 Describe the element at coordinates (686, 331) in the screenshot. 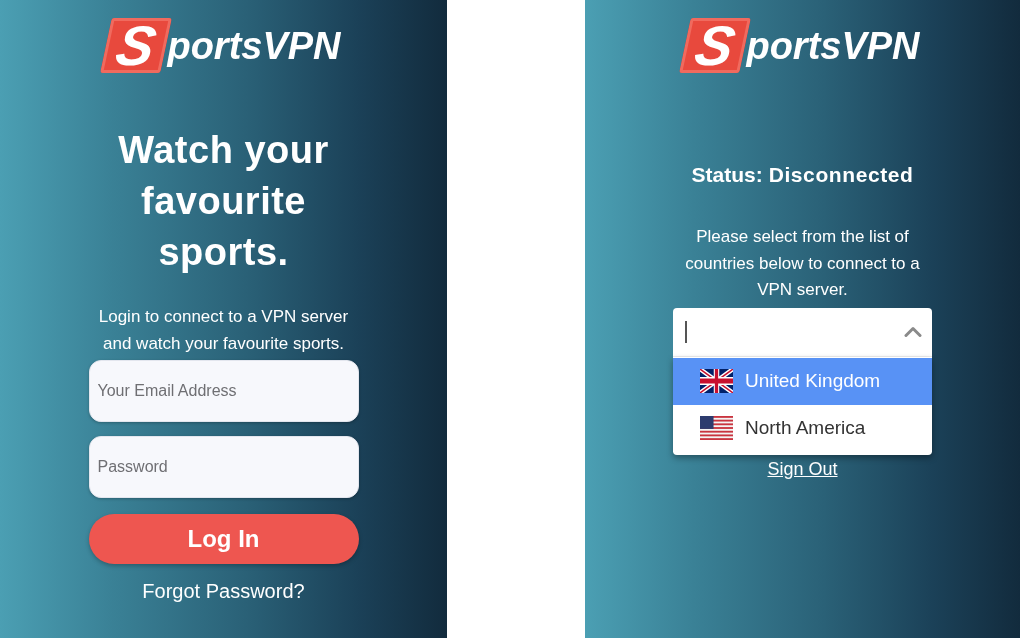

I see `text-cursor-icon` at that location.